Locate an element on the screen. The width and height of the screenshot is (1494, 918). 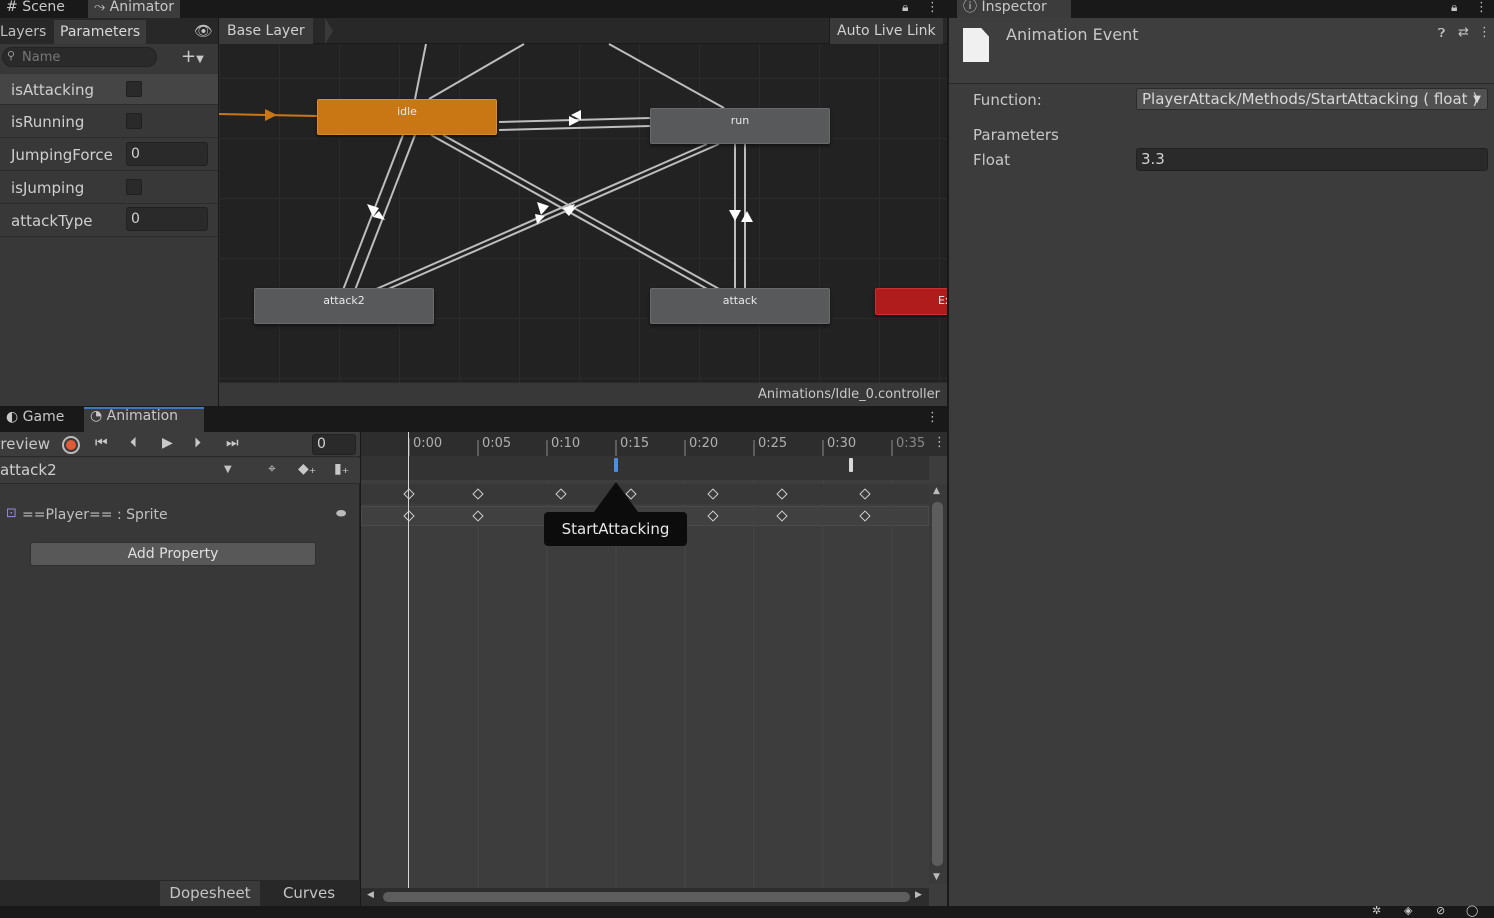
tab-curves: Curves is located at coordinates (309, 893).